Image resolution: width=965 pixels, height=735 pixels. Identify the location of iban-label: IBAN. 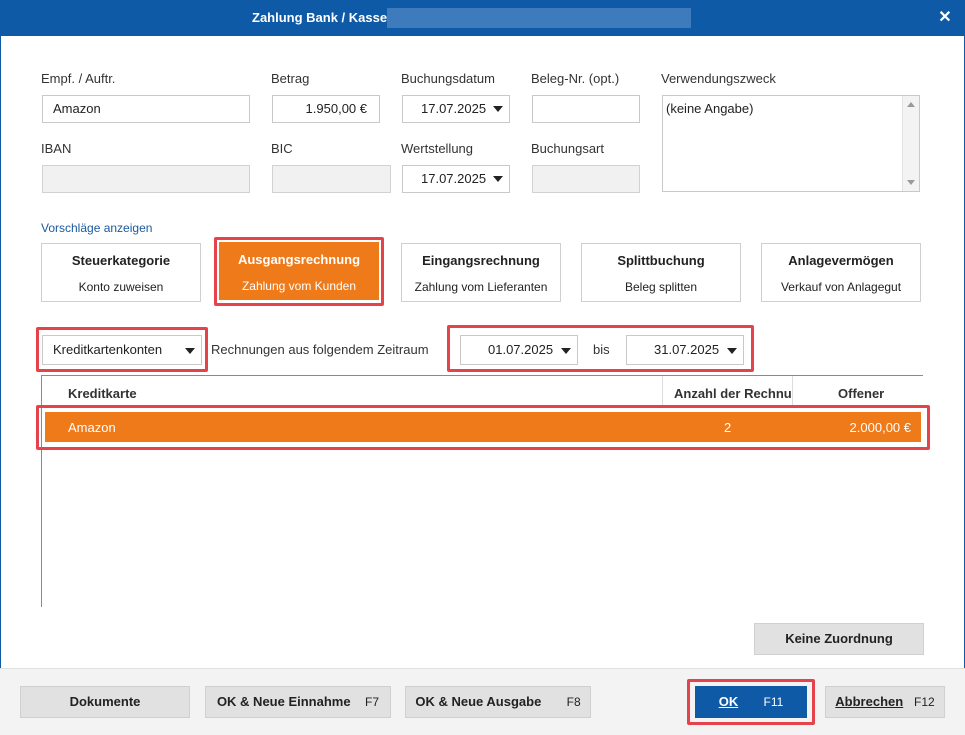
(56, 148).